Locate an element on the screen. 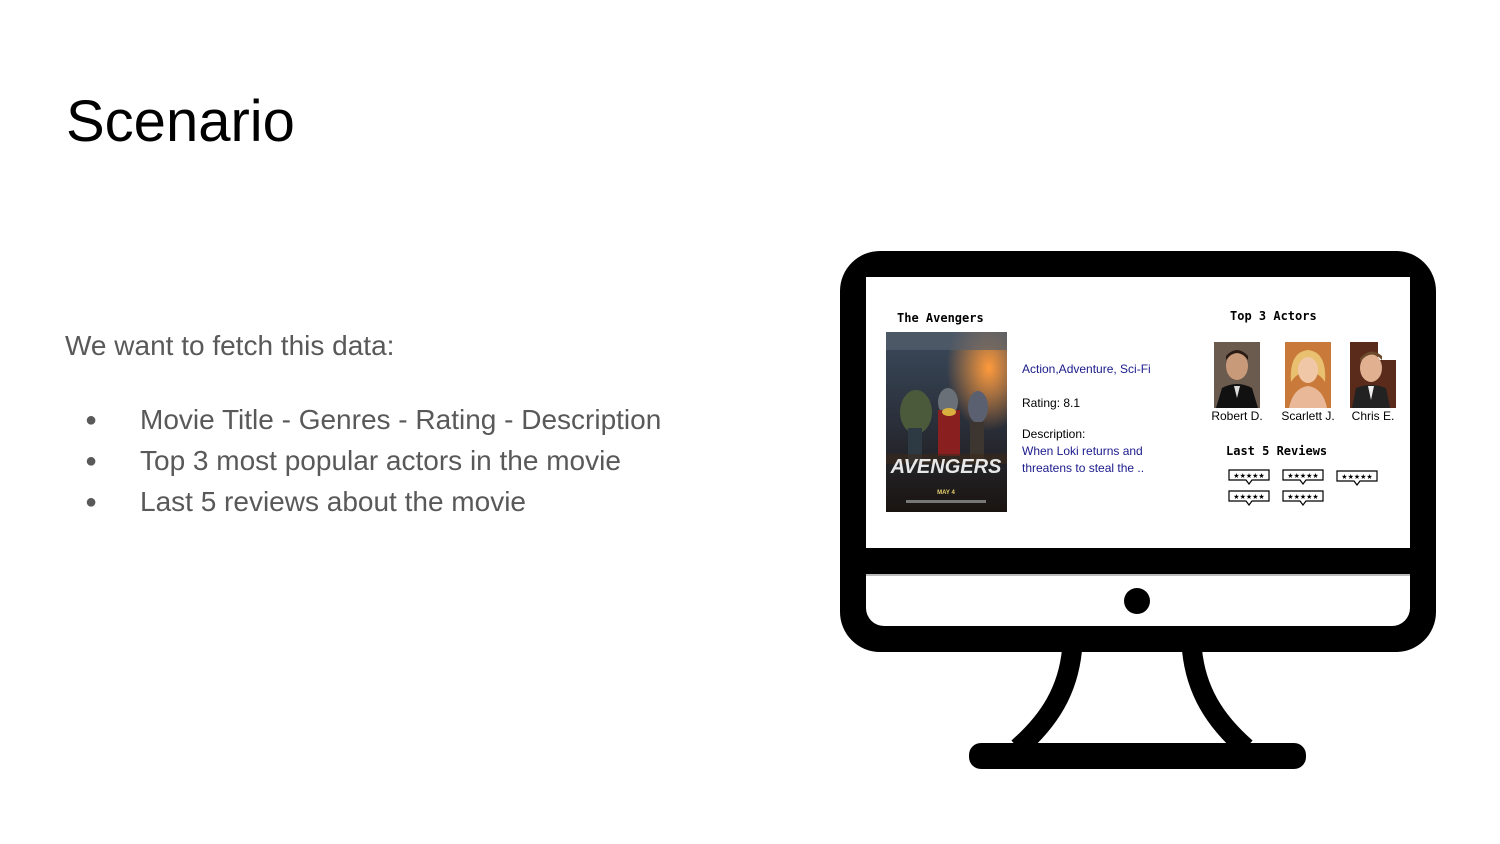 This screenshot has height=844, width=1500. actor-card: Scarlett J. is located at coordinates (1308, 382).